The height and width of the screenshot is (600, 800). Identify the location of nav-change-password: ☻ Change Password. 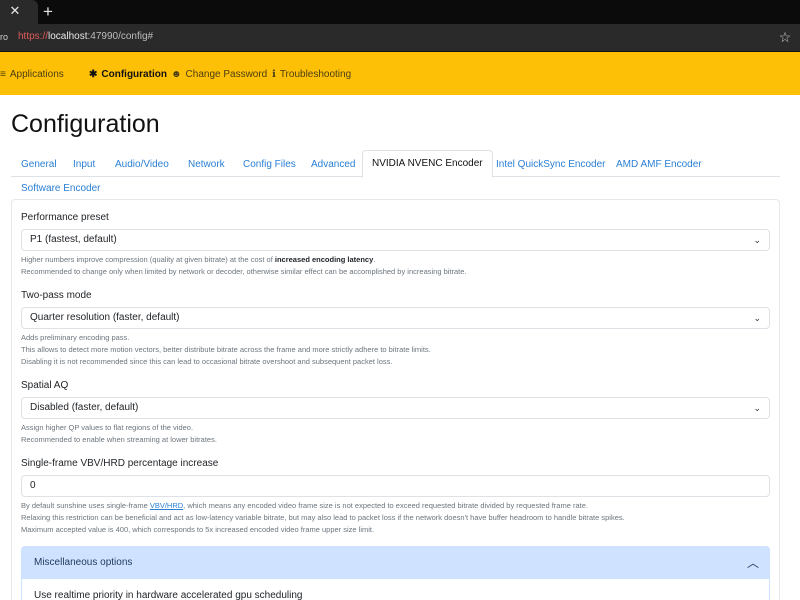
(219, 74).